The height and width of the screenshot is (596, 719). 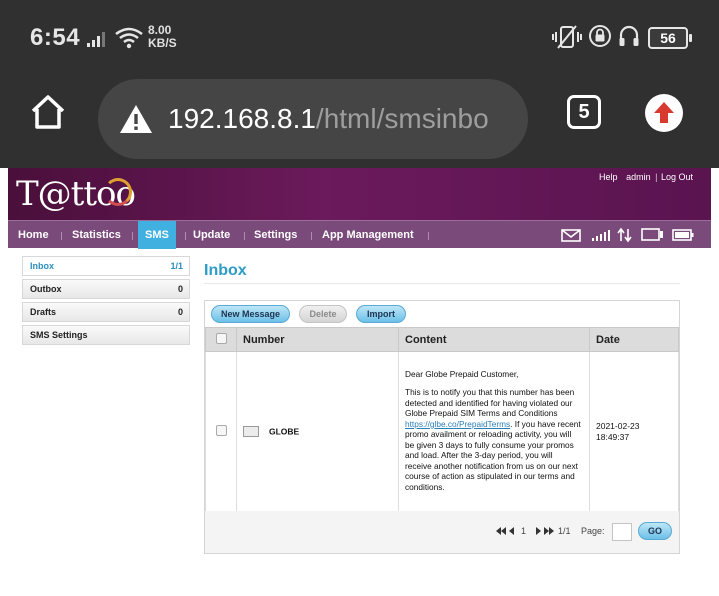 I want to click on signal-strength-icon, so click(x=601, y=235).